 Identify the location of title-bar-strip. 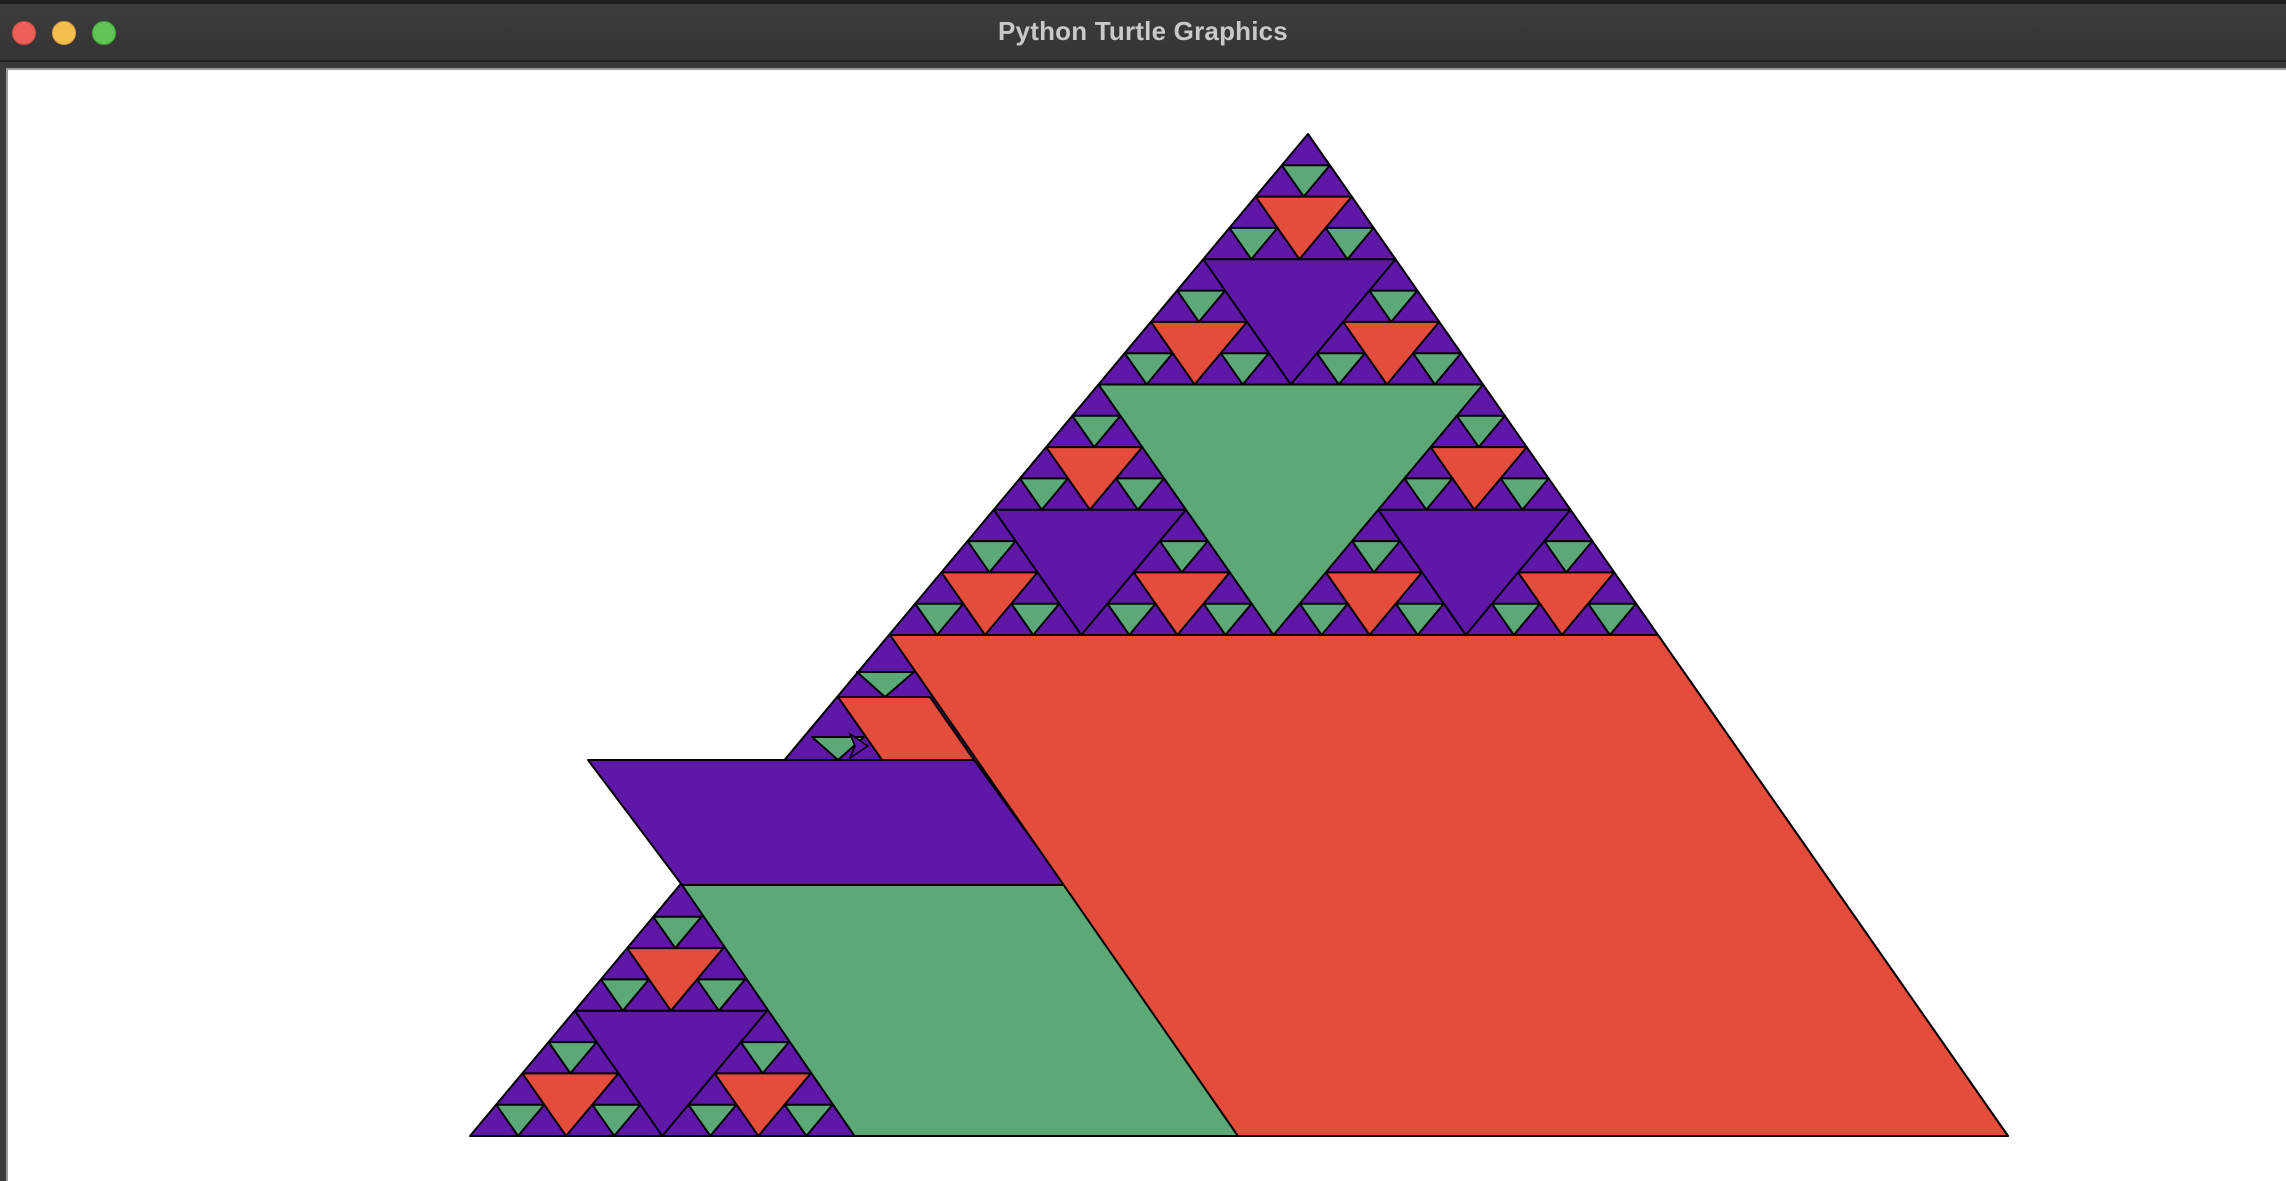
(1143, 2).